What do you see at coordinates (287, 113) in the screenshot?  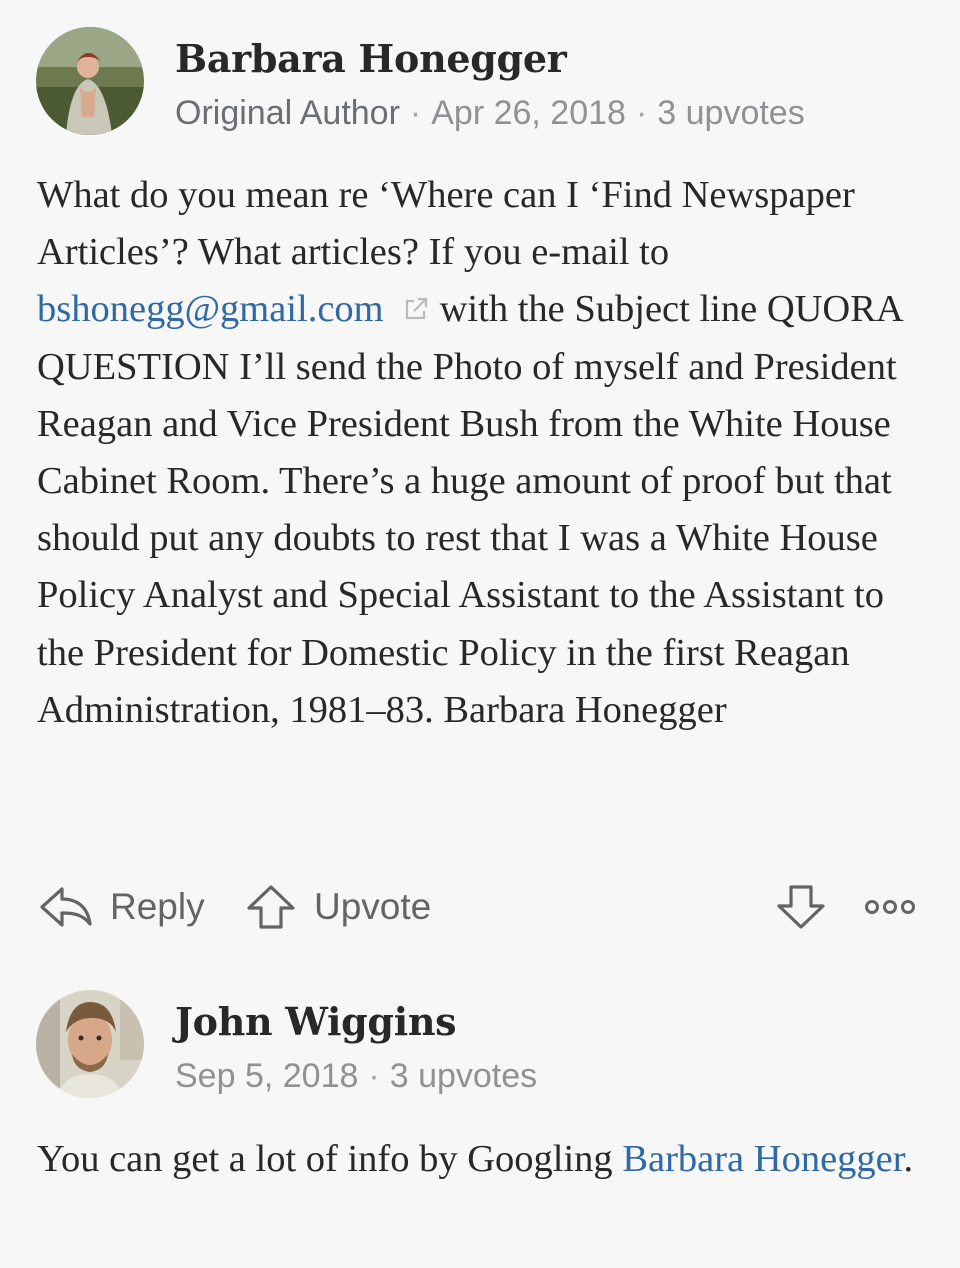 I see `original-author-badge: Original Author` at bounding box center [287, 113].